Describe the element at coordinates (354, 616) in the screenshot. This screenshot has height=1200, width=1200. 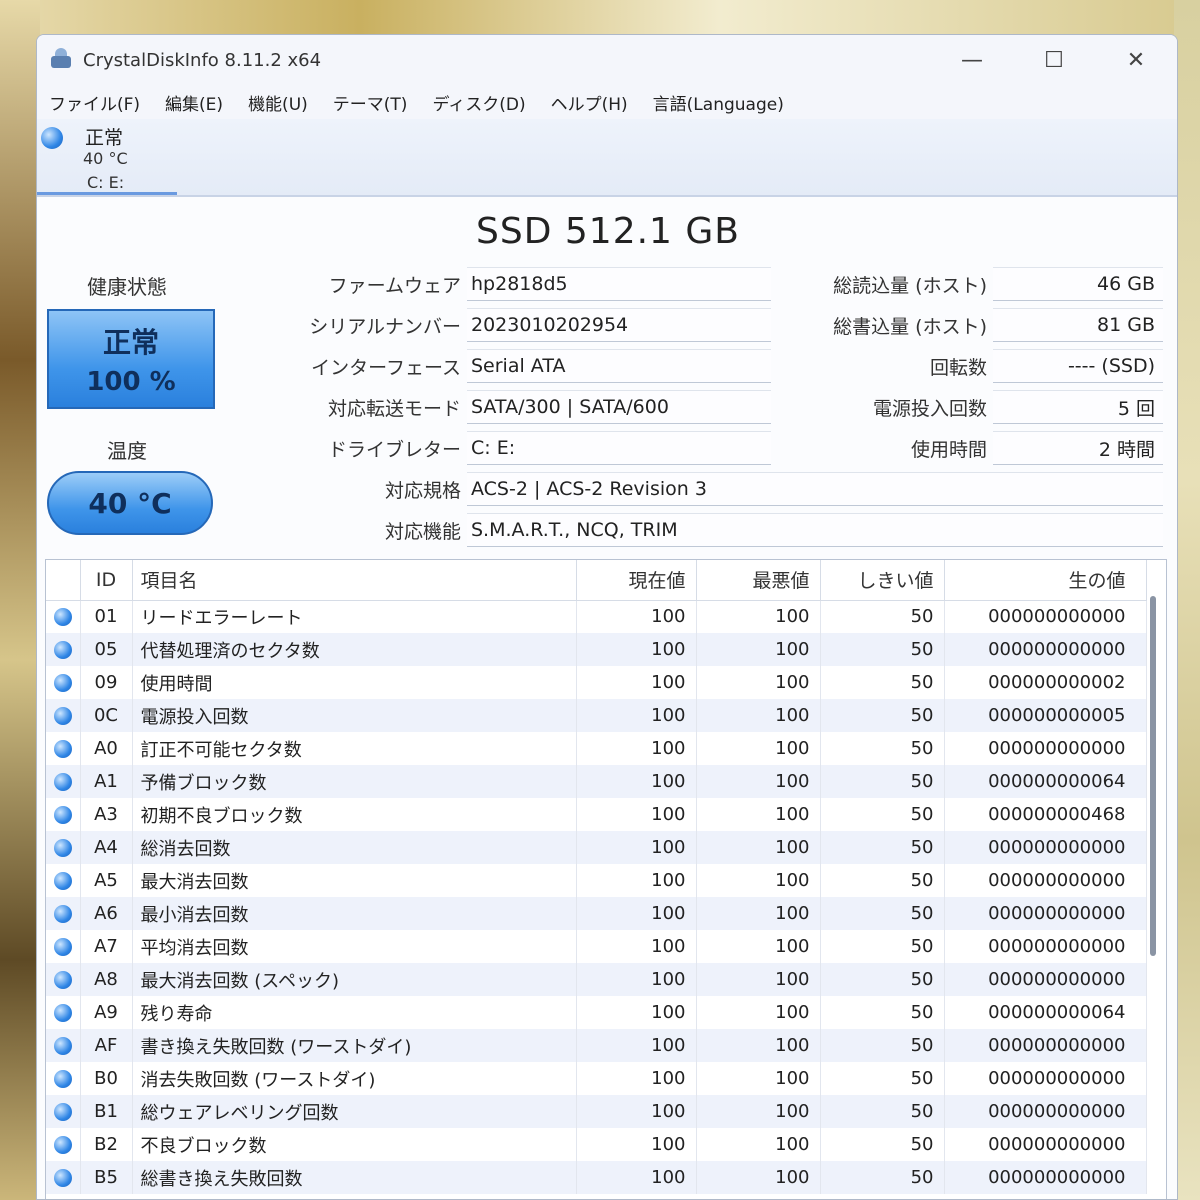
I see `smart-name: リードエラーレート` at that location.